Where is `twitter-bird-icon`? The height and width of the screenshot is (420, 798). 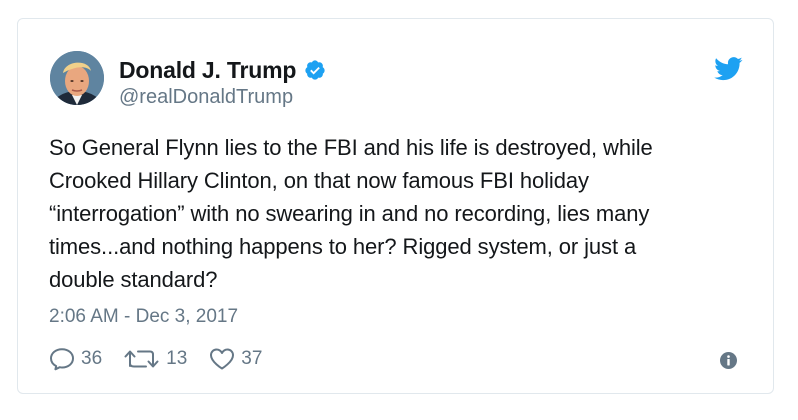
twitter-bird-icon is located at coordinates (728, 69).